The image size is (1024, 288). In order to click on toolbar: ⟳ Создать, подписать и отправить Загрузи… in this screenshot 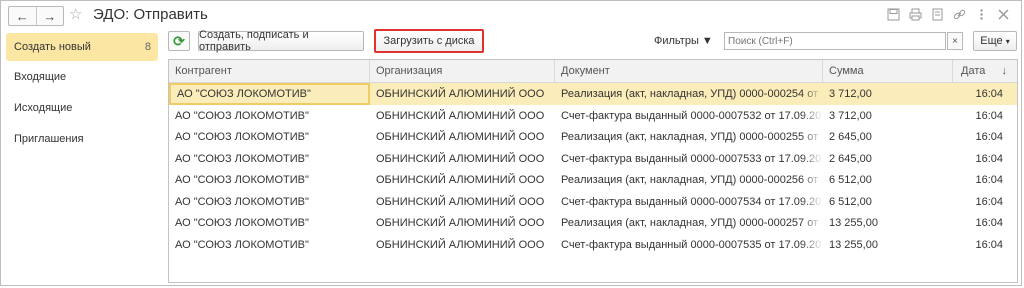, I will do `click(593, 42)`.